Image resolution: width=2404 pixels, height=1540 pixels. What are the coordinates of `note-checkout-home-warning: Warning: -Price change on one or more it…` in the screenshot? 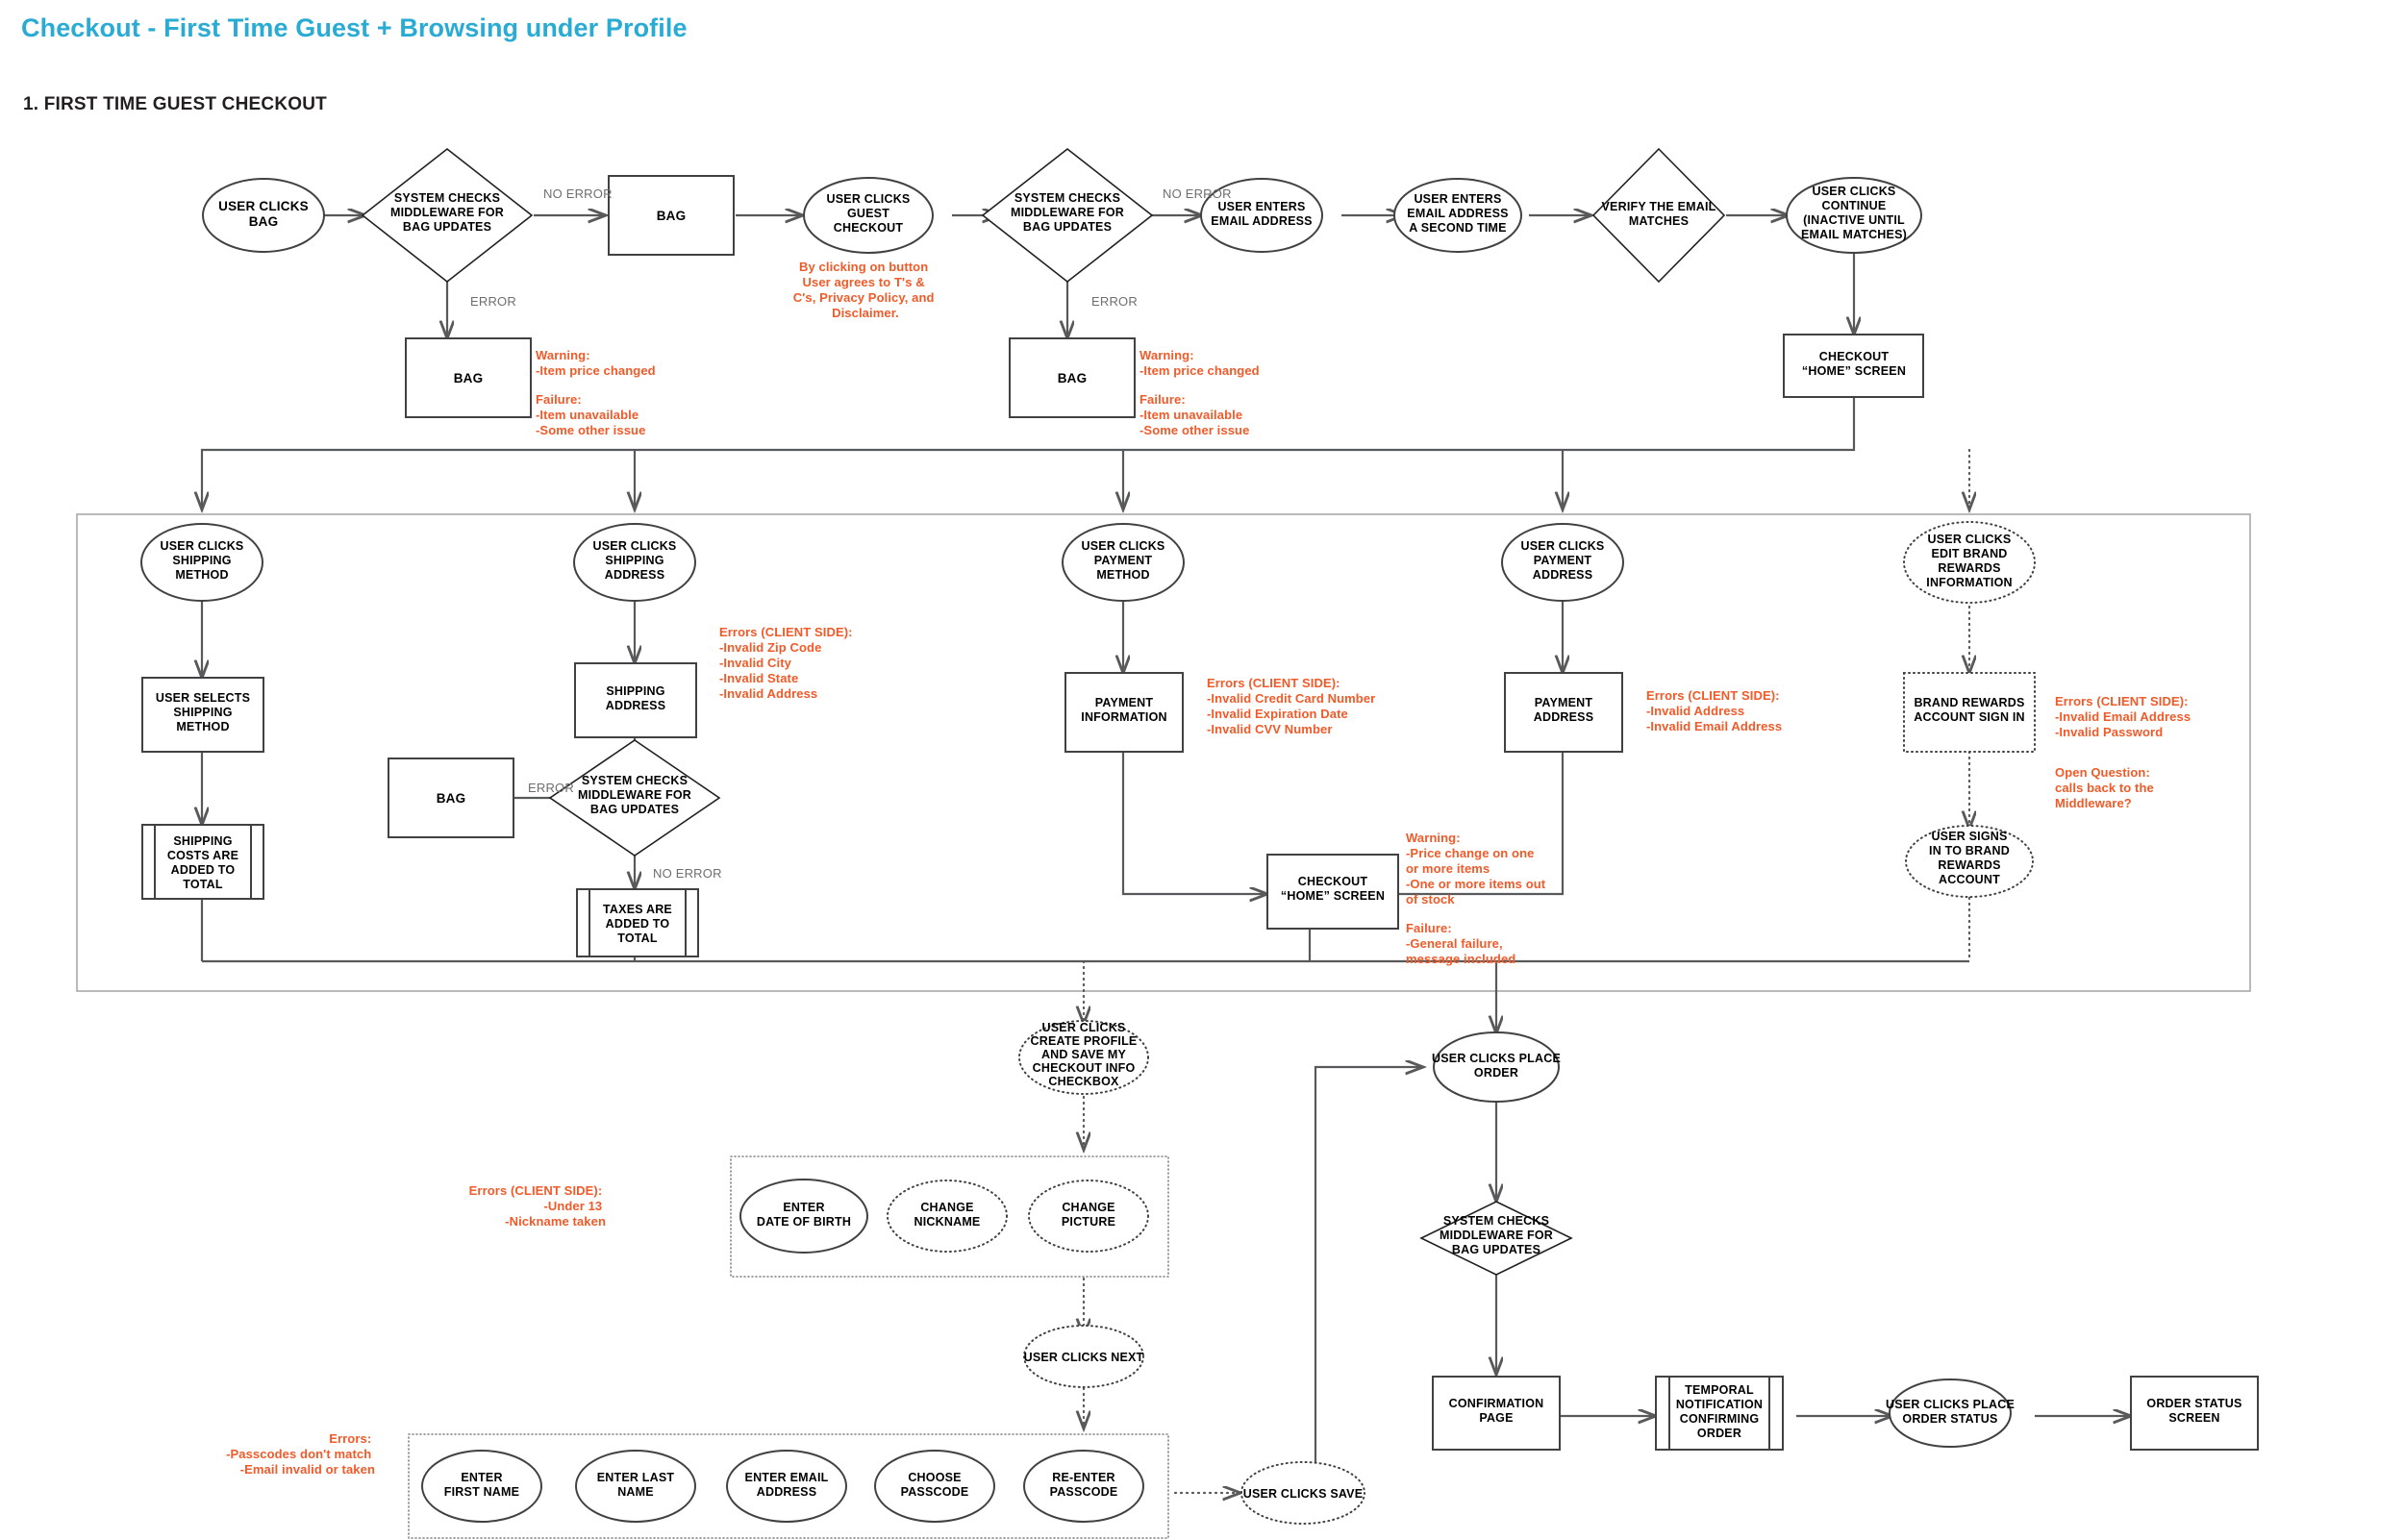 It's located at (1477, 898).